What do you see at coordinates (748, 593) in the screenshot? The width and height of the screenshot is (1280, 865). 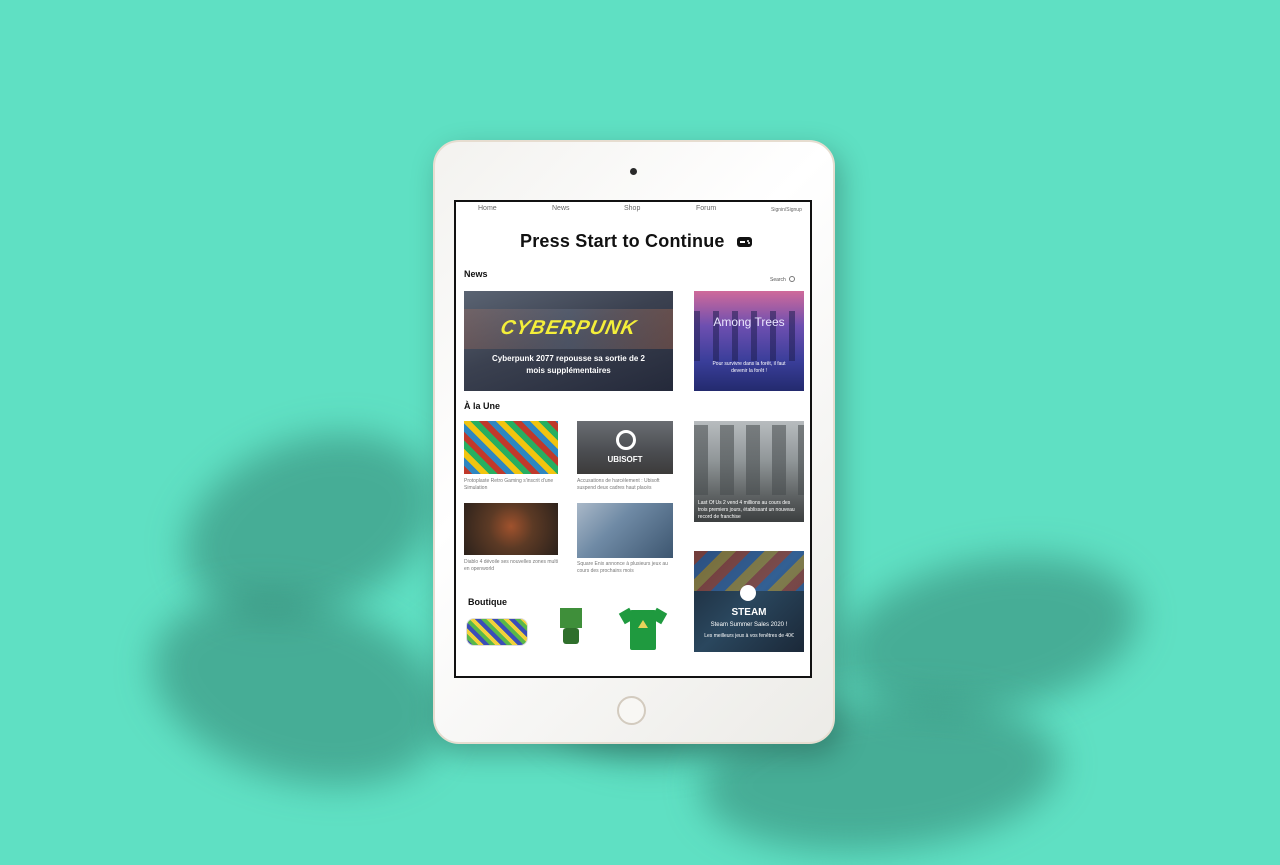 I see `steam-icon` at bounding box center [748, 593].